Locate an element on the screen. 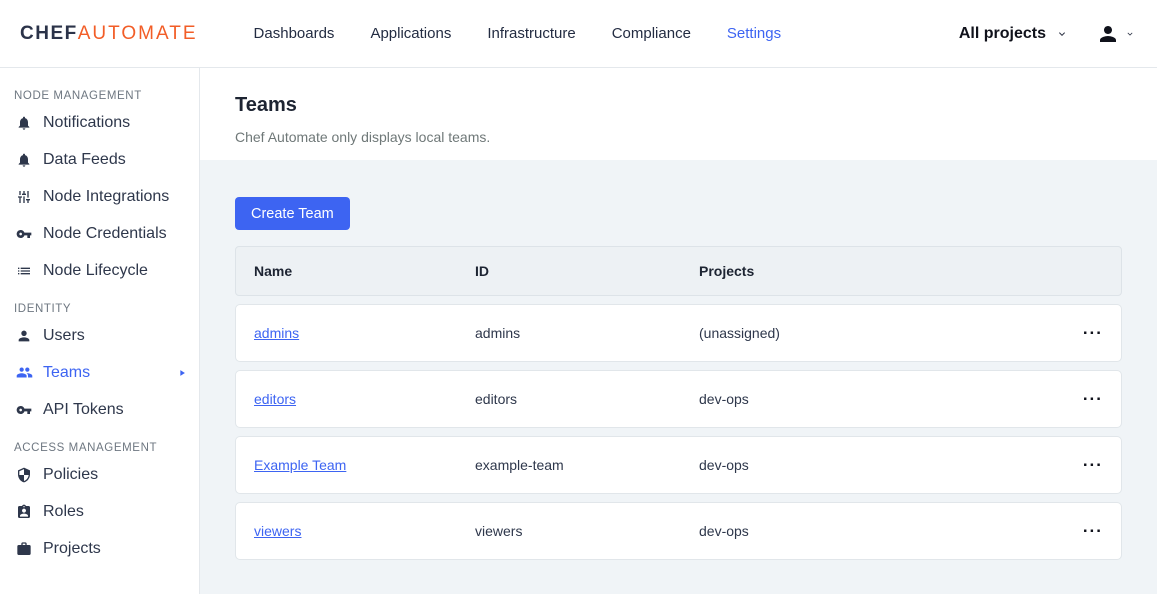  team-name-link: Example Team is located at coordinates (300, 465).